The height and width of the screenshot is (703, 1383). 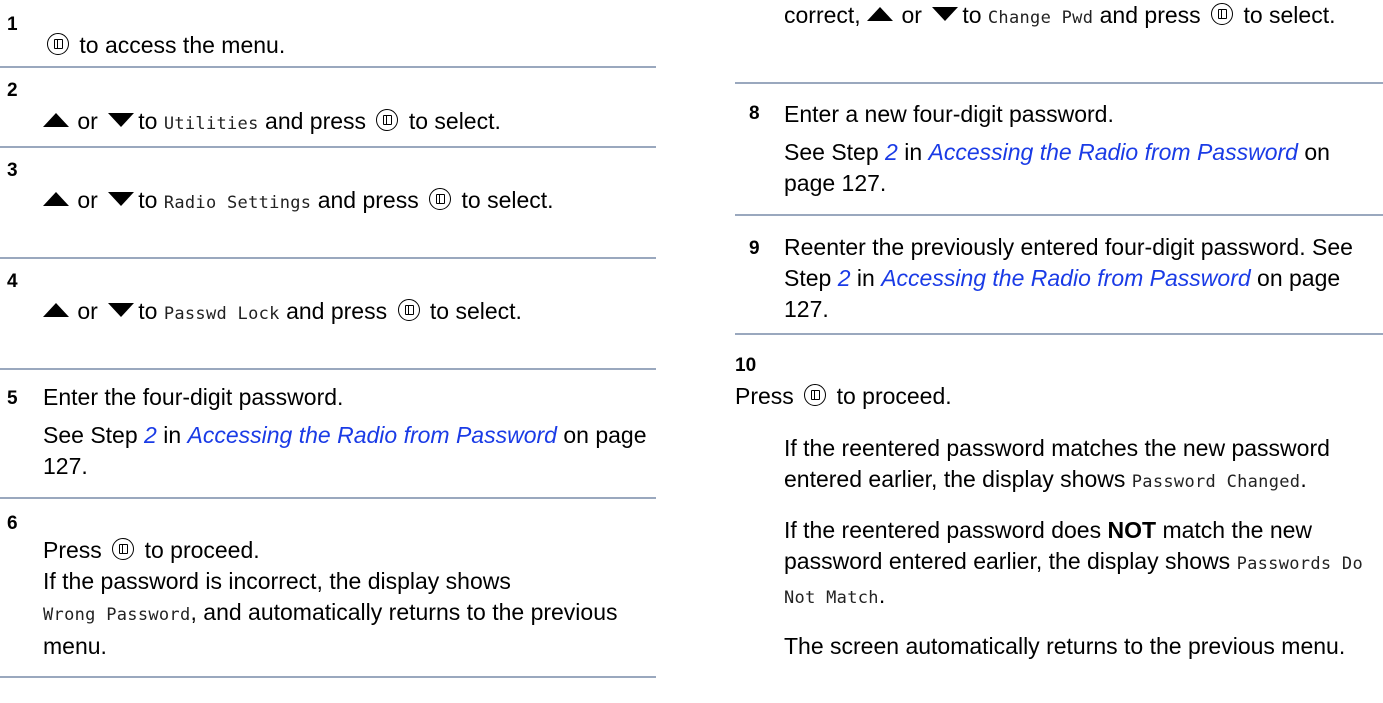 I want to click on step-number: 5, so click(x=12, y=398).